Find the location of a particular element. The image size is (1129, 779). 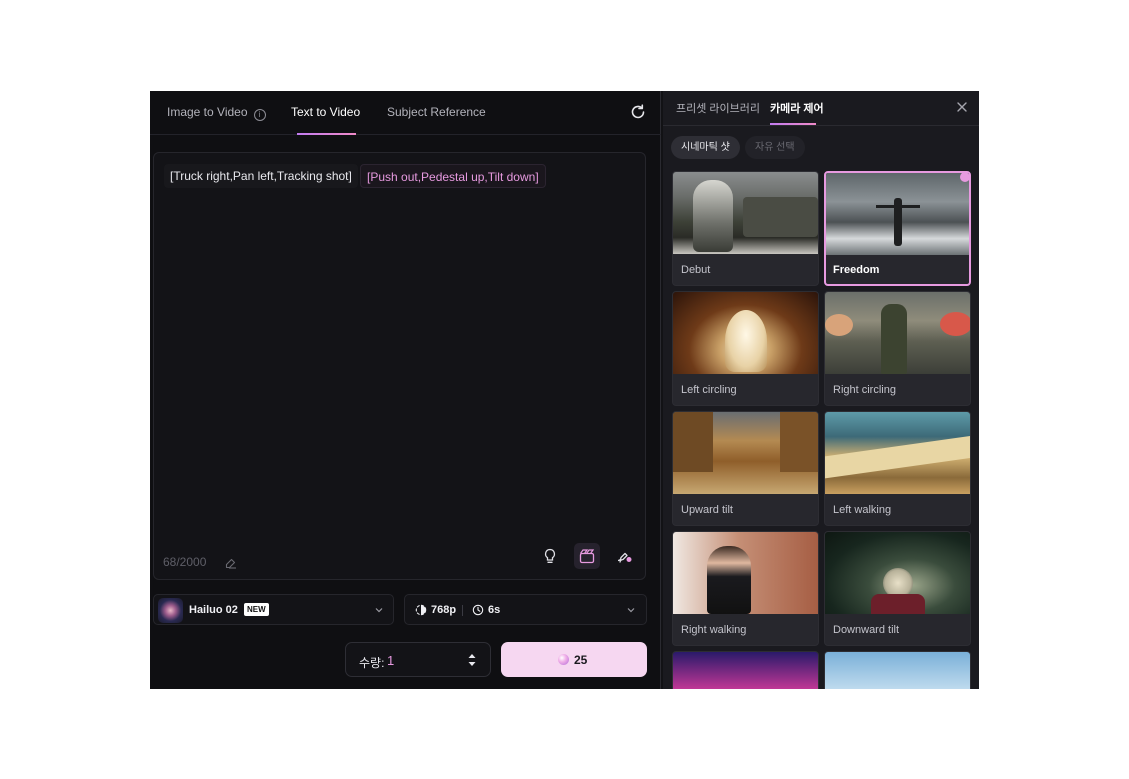

generate-button: 25 is located at coordinates (574, 659).